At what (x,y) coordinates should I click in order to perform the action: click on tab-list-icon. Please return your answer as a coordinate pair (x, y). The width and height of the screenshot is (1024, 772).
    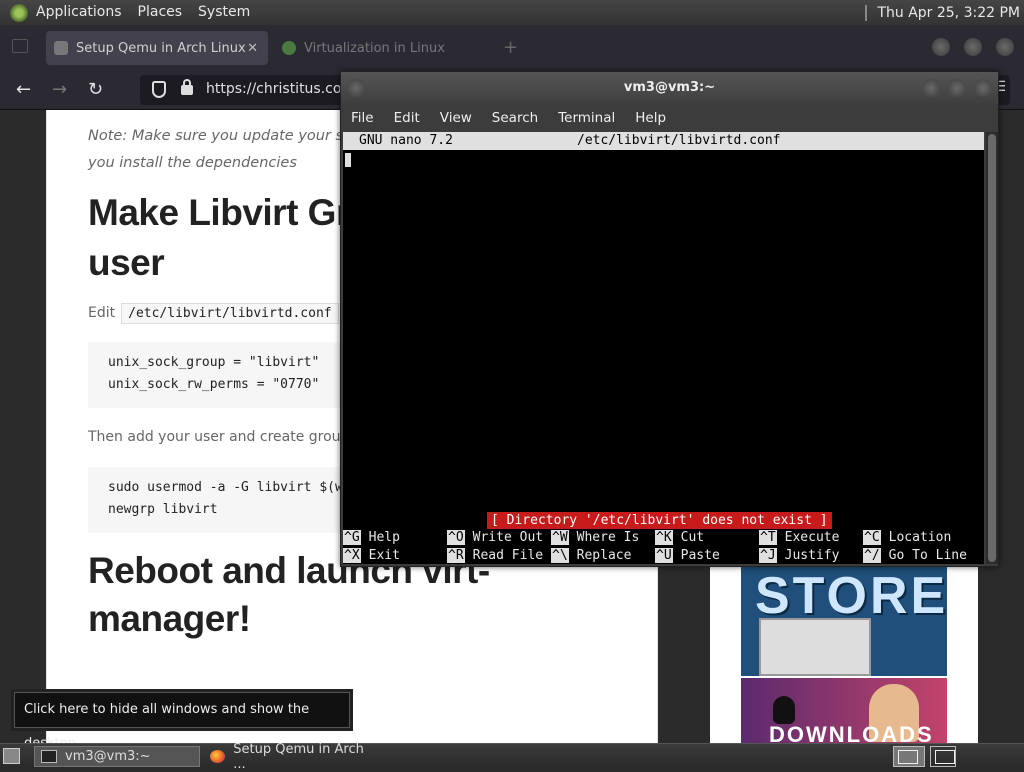
    Looking at the image, I should click on (20, 46).